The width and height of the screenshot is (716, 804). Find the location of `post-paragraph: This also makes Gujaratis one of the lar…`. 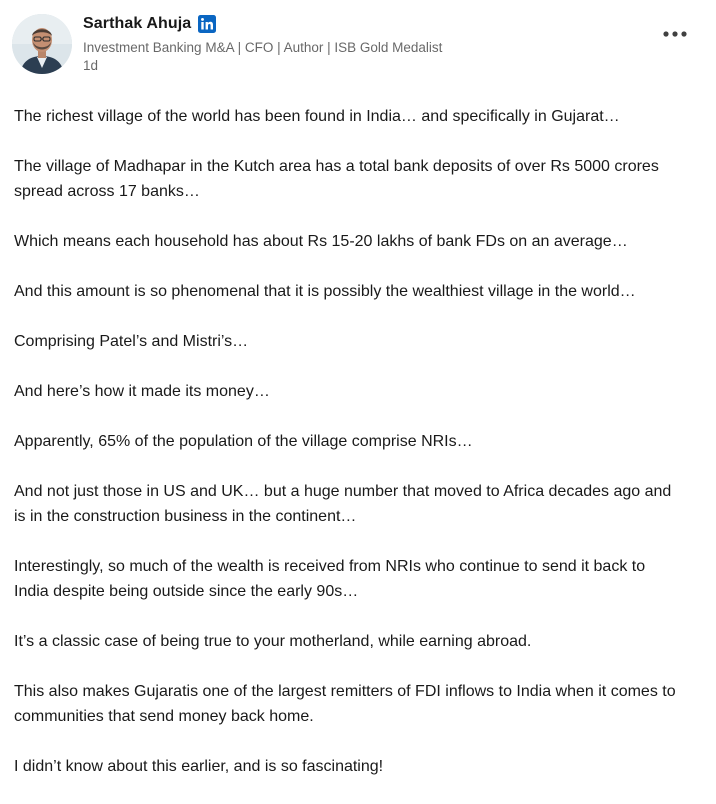

post-paragraph: This also makes Gujaratis one of the lar… is located at coordinates (345, 704).